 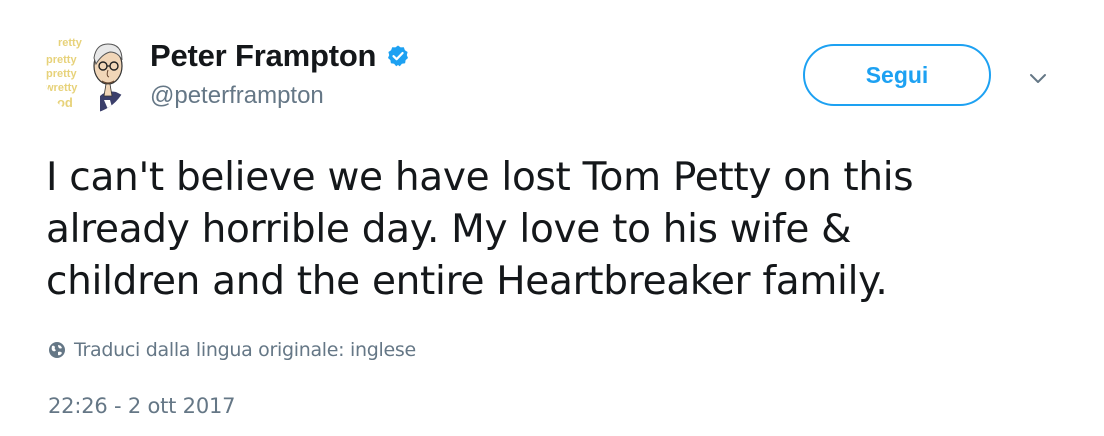 I want to click on author-name-row: Peter Frampton, so click(x=280, y=56).